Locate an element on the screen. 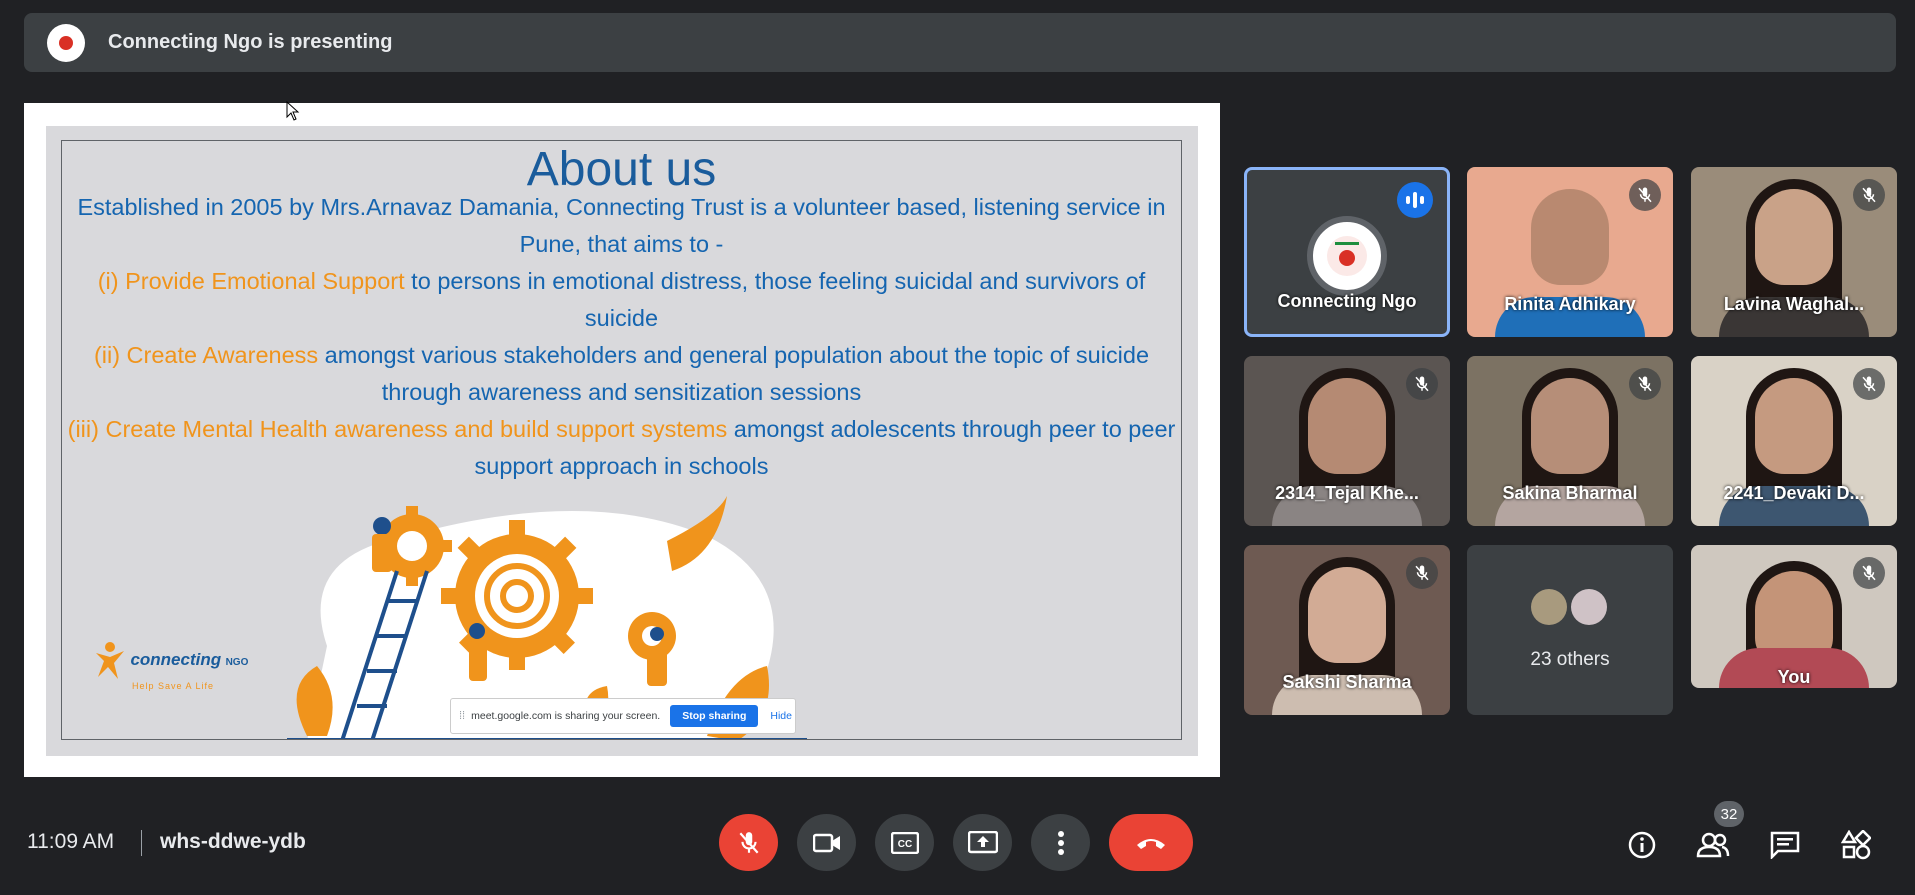 The height and width of the screenshot is (895, 1915). others-tile: 23 others is located at coordinates (1570, 630).